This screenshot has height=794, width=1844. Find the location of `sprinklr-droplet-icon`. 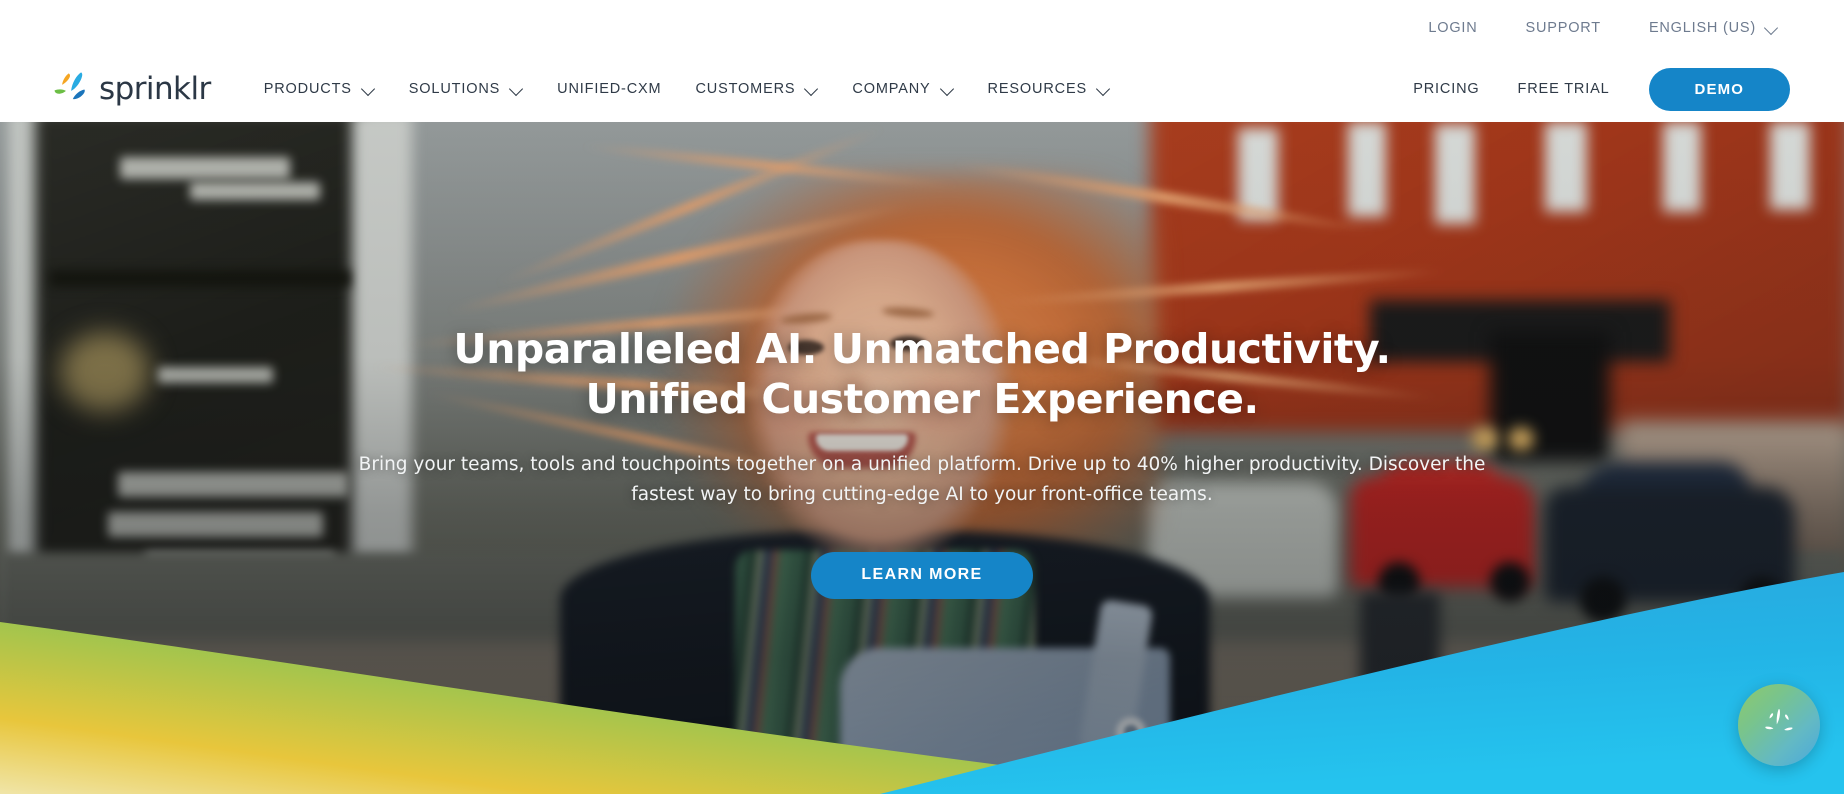

sprinklr-droplet-icon is located at coordinates (1779, 720).